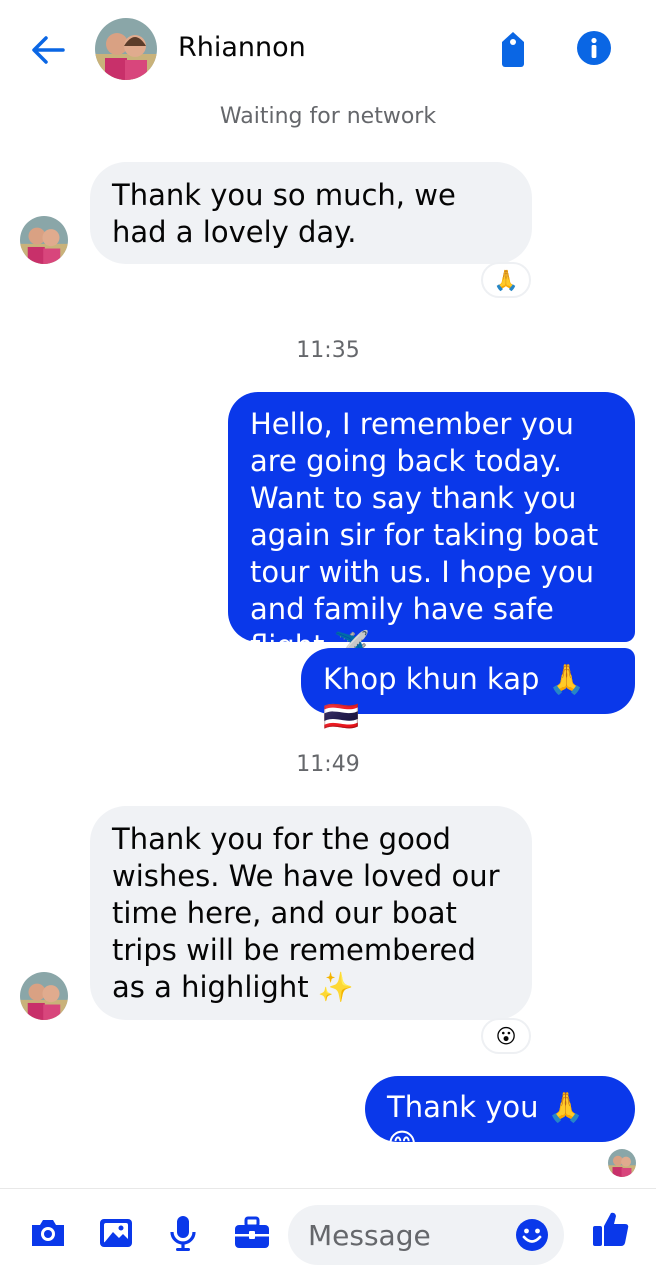 The image size is (656, 1280). I want to click on thumbs-up-icon, so click(611, 1229).